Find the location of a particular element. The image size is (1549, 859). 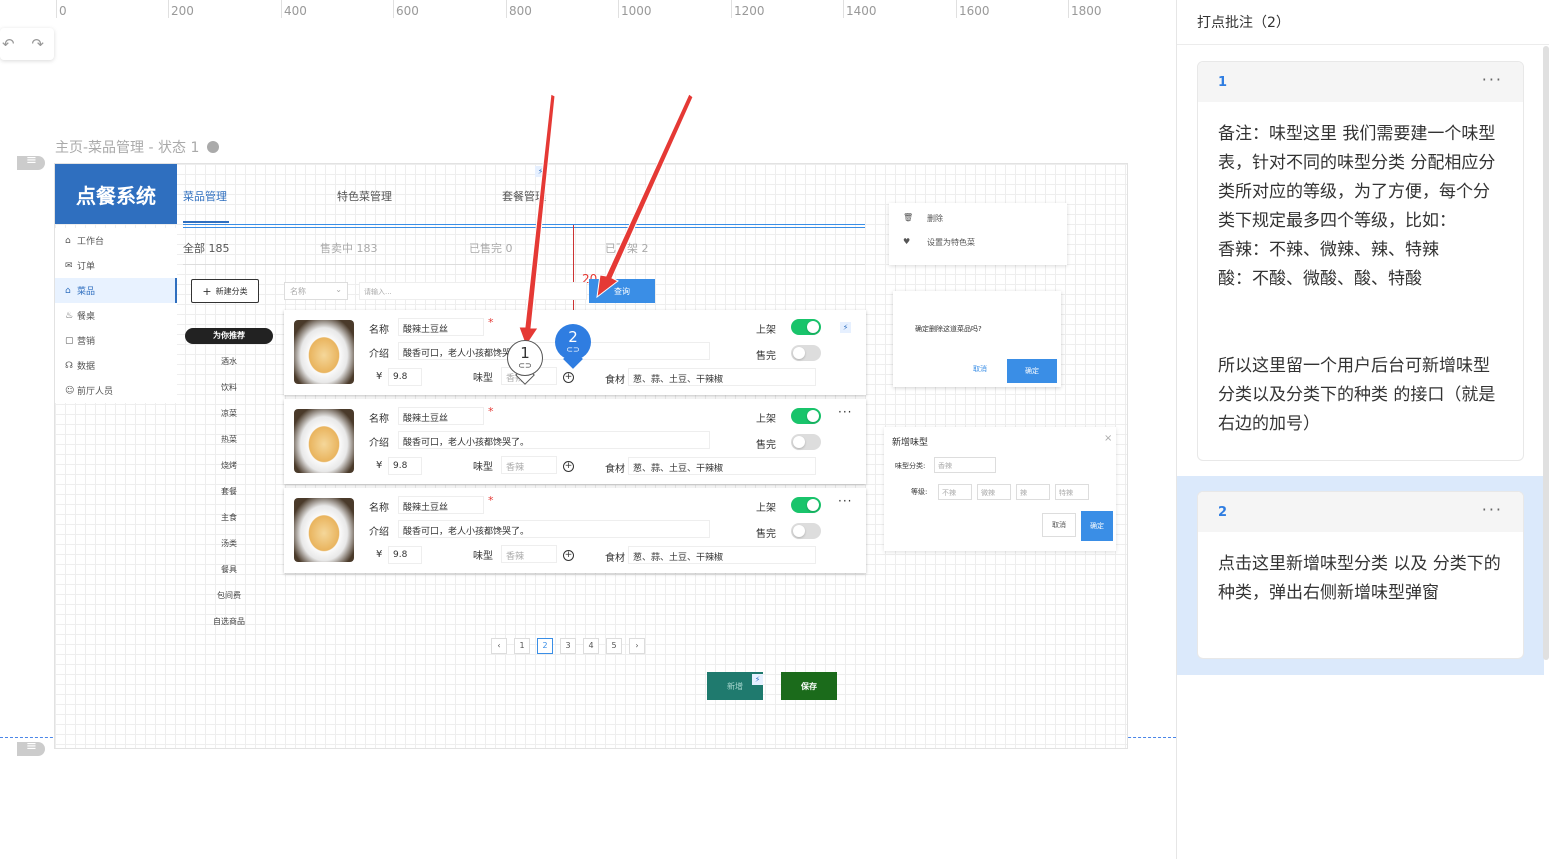

comment-number: 1 is located at coordinates (1223, 82).